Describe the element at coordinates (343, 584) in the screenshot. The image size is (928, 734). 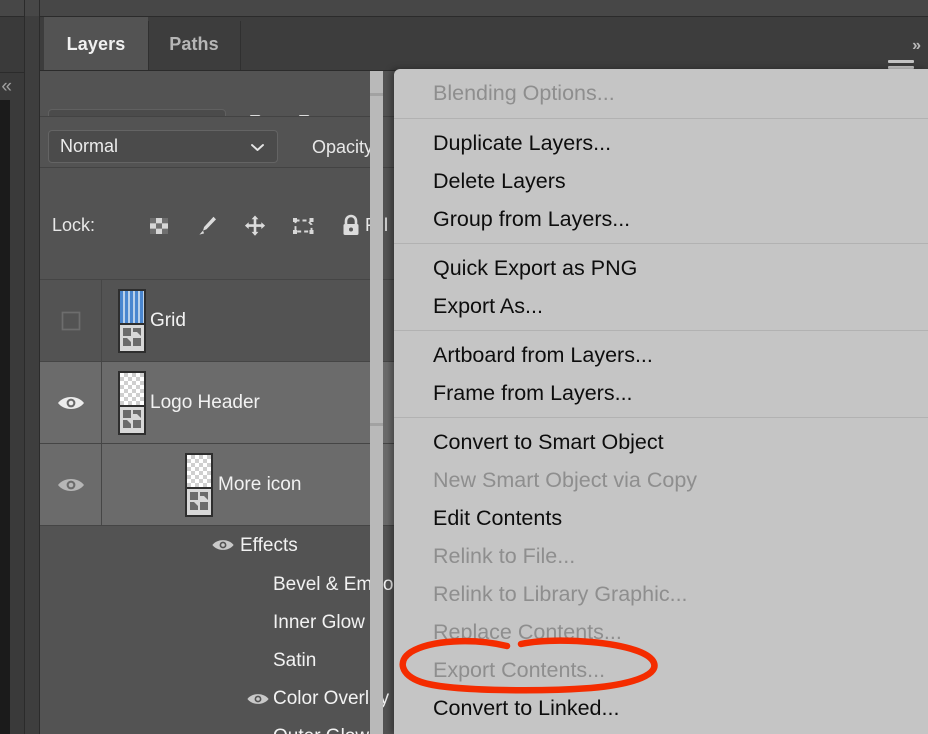
I see `effect-label: Bevel & Emboss` at that location.